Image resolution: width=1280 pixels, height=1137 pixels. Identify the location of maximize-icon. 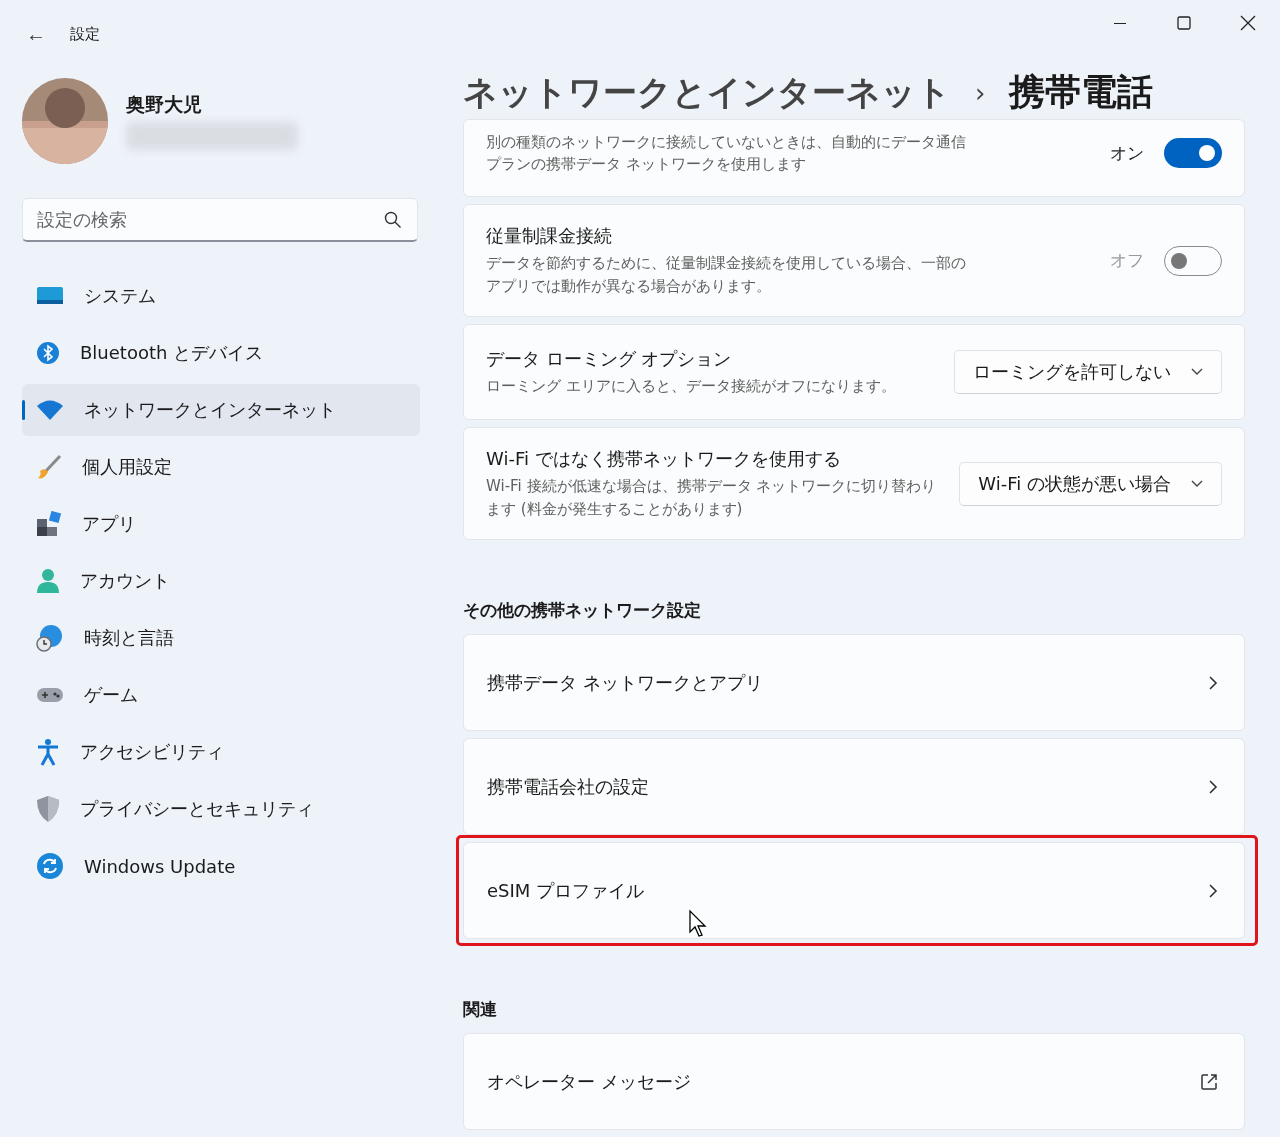
(1184, 23).